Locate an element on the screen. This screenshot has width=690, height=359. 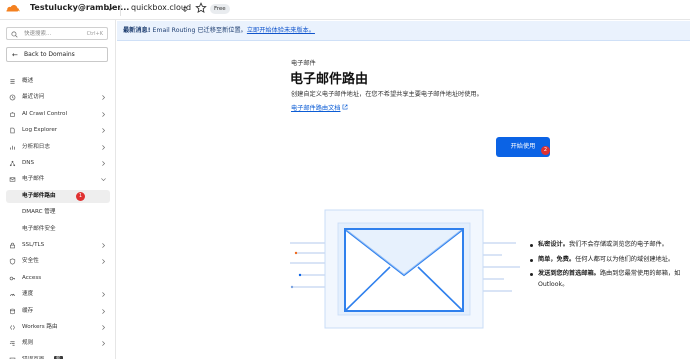
sidebar-item-label: Log Explorer is located at coordinates (40, 130).